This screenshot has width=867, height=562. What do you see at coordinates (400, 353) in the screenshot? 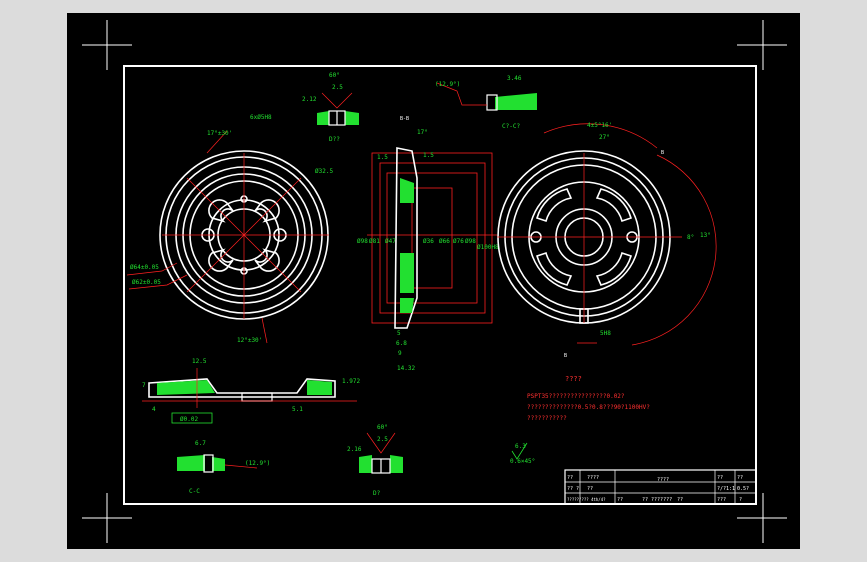
I see `mid-dim-13: 9` at bounding box center [400, 353].